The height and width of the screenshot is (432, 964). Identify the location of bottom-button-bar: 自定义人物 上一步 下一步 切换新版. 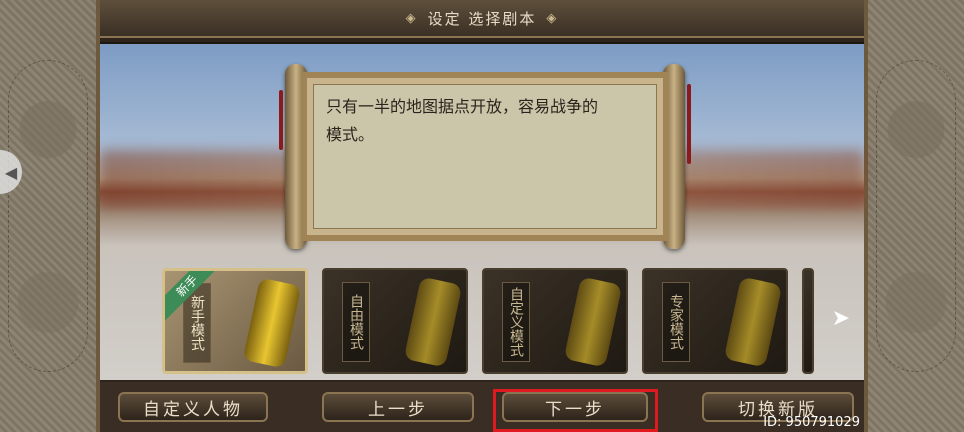
(482, 407).